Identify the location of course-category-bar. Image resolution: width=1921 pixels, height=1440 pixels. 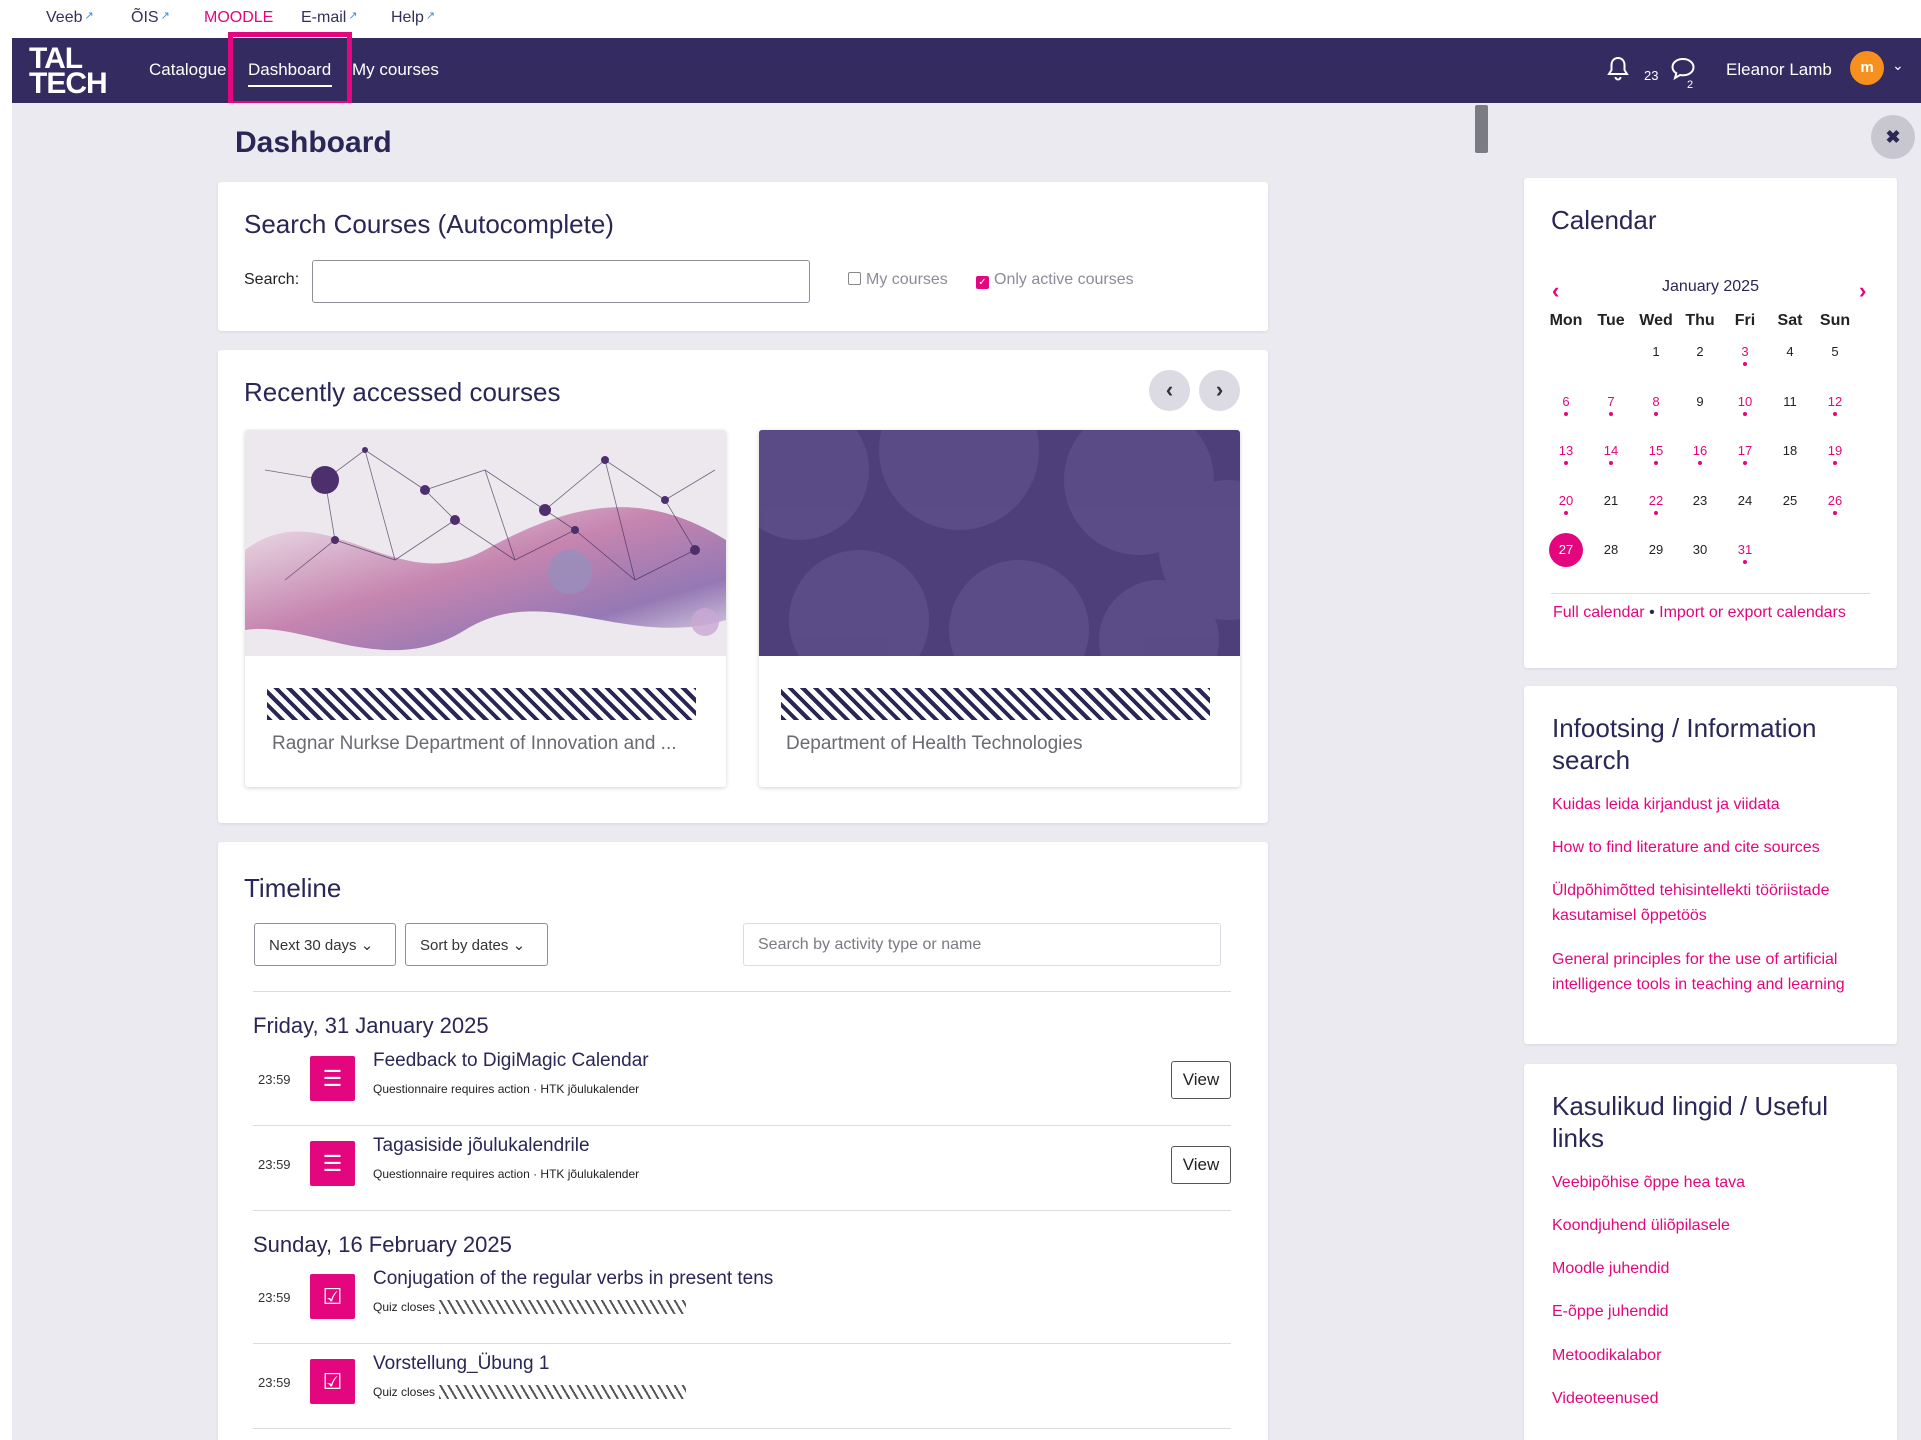
(481, 704).